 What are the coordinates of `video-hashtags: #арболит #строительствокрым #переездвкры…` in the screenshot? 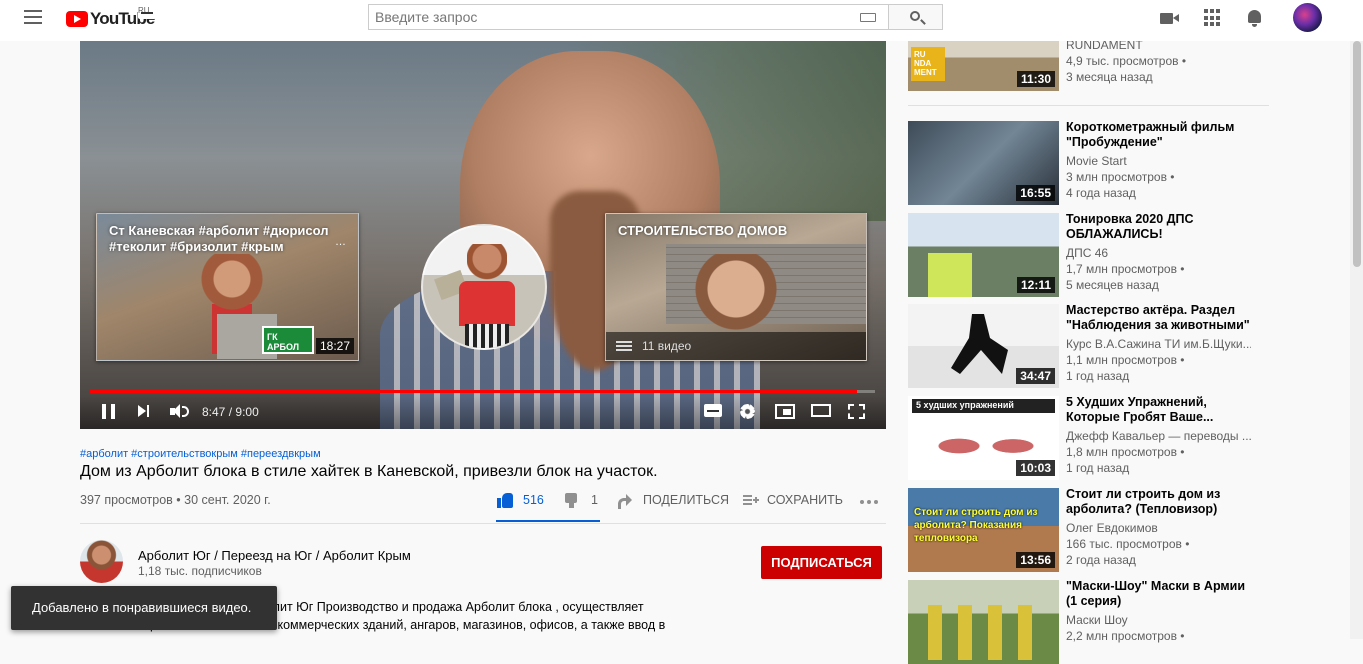 It's located at (200, 454).